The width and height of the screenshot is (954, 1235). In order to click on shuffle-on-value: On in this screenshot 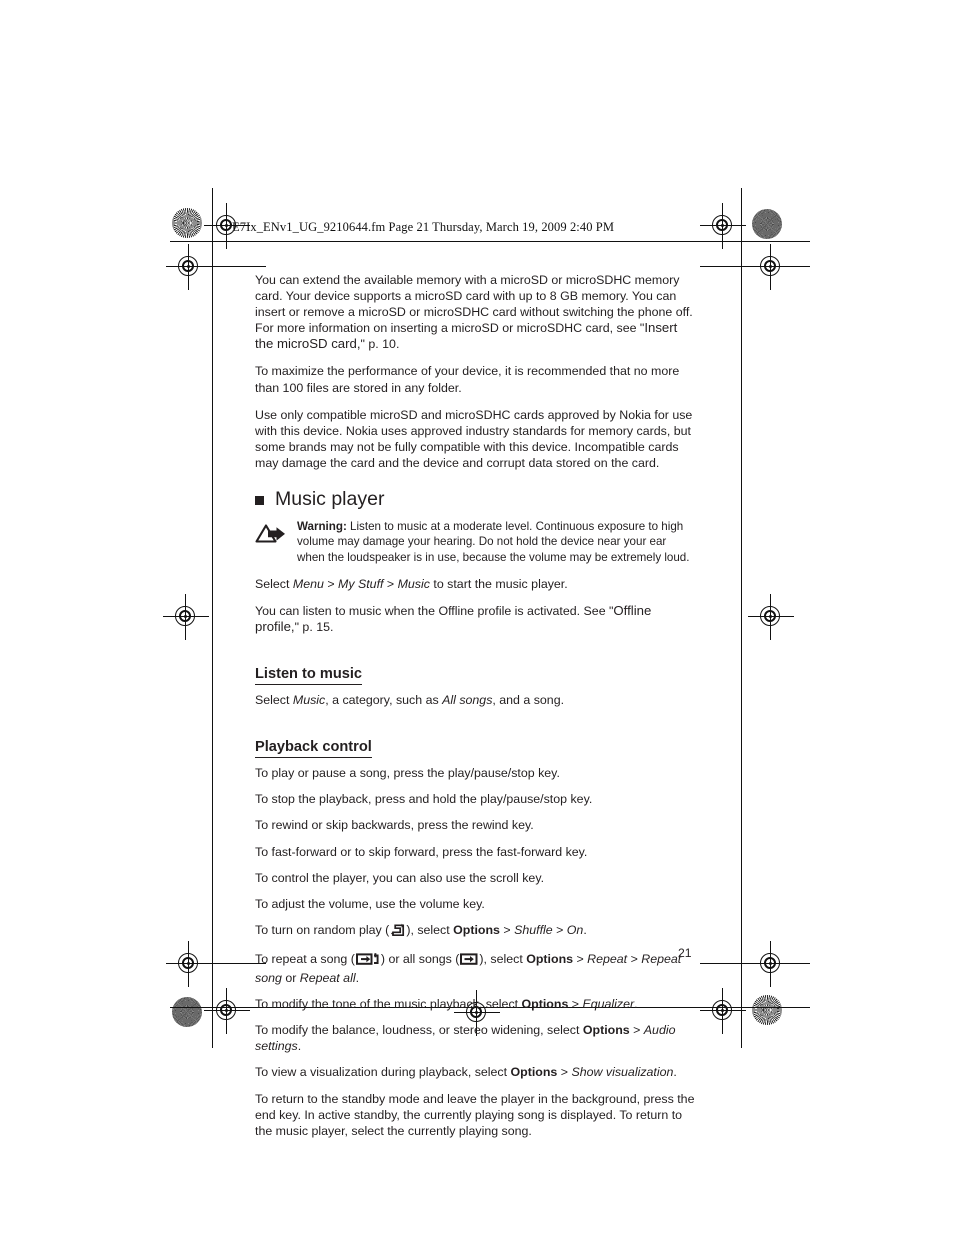, I will do `click(575, 929)`.